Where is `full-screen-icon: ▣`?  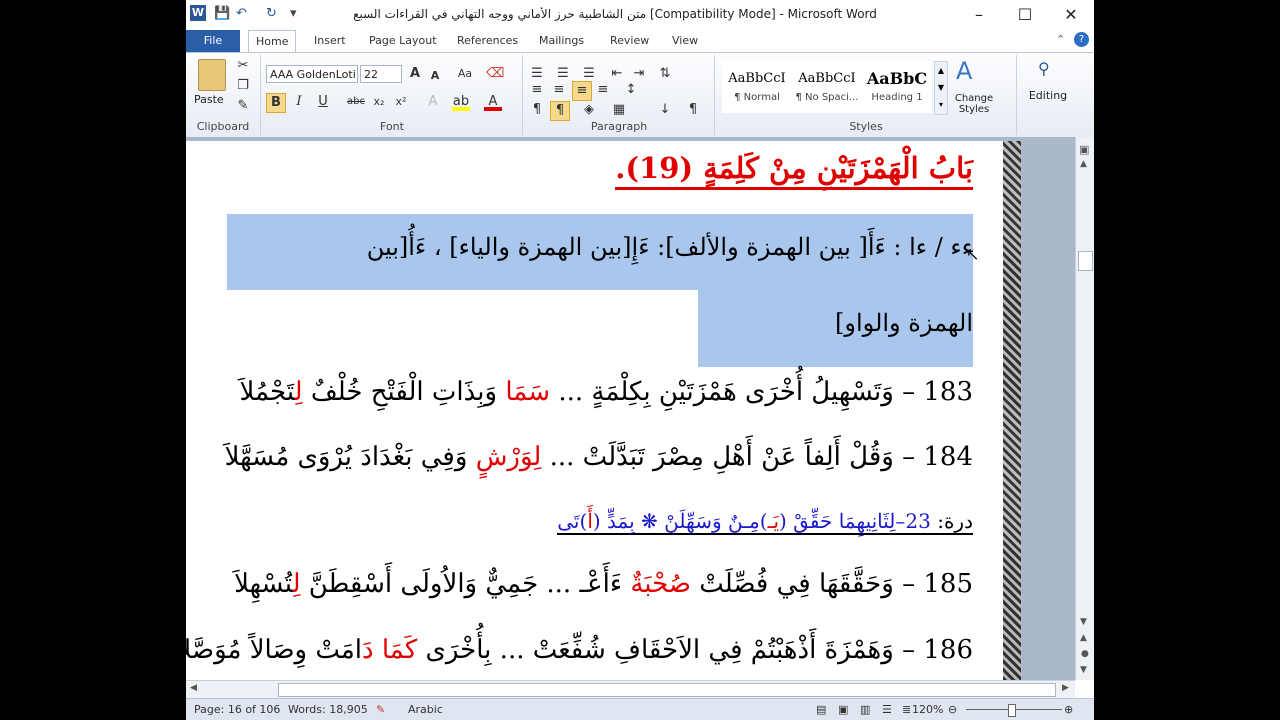 full-screen-icon: ▣ is located at coordinates (843, 709).